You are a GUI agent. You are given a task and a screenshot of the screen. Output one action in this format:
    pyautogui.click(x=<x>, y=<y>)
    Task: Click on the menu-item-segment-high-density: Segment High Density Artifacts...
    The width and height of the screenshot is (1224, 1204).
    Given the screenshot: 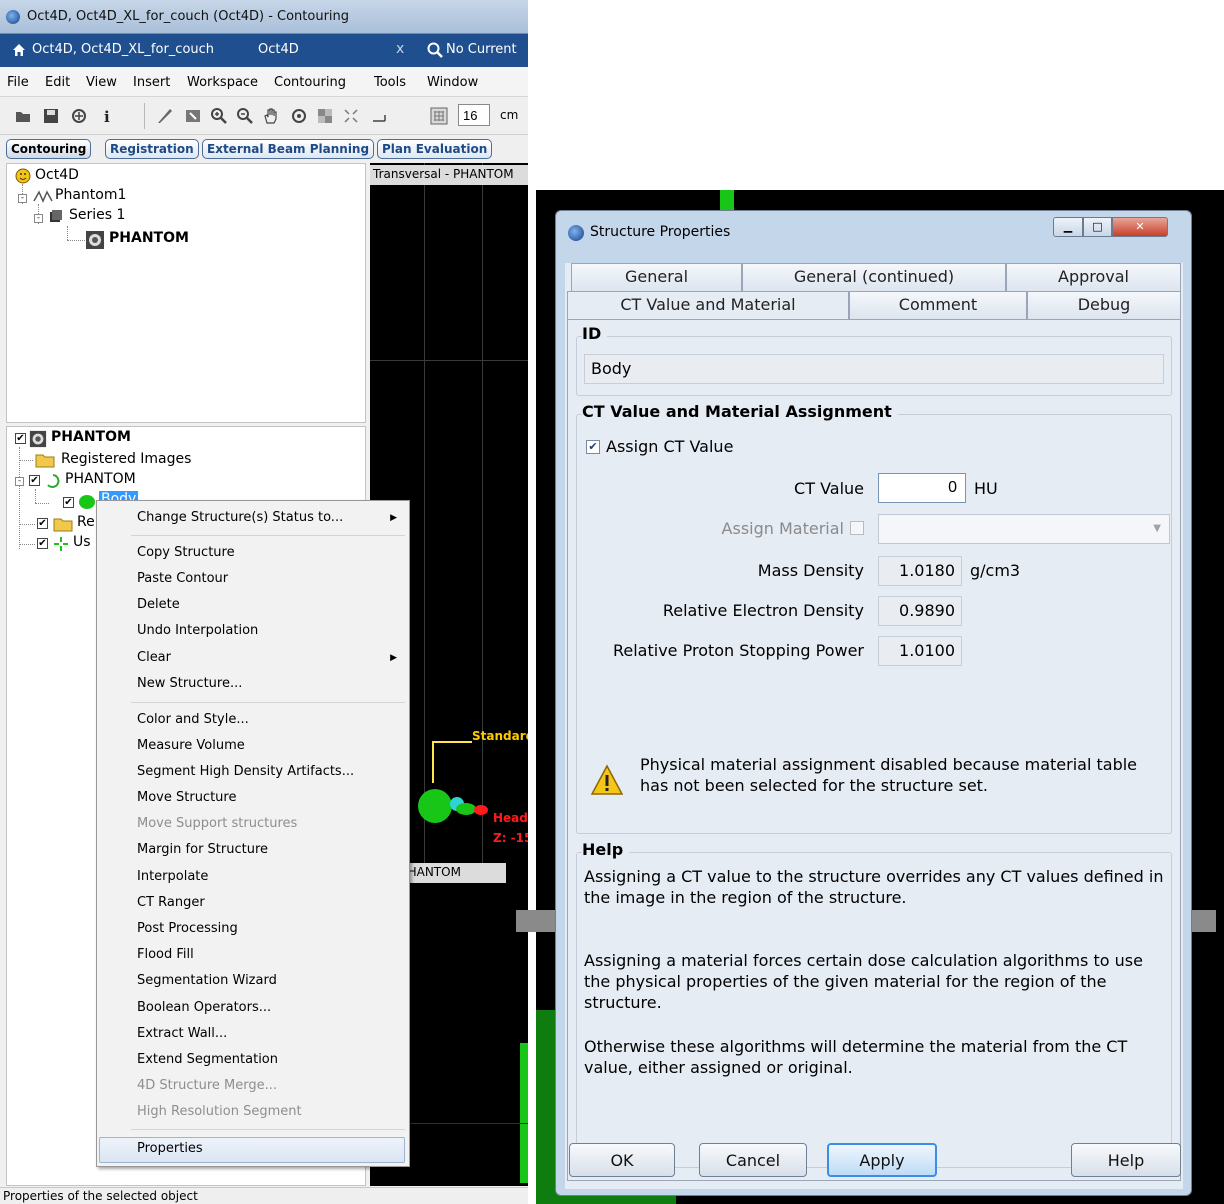 What is the action you would take?
    pyautogui.click(x=245, y=771)
    